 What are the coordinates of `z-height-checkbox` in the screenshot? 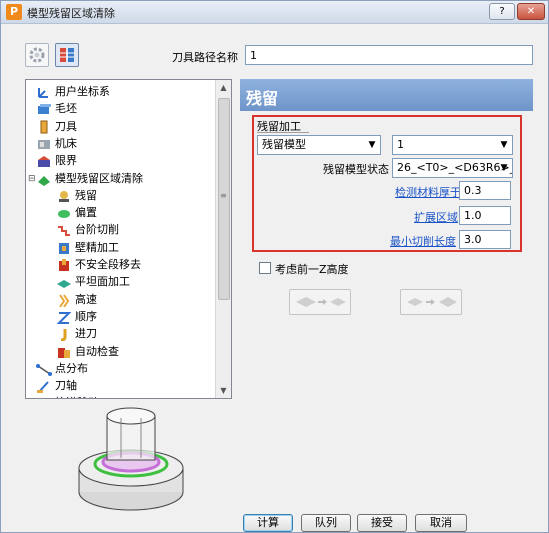 It's located at (265, 268).